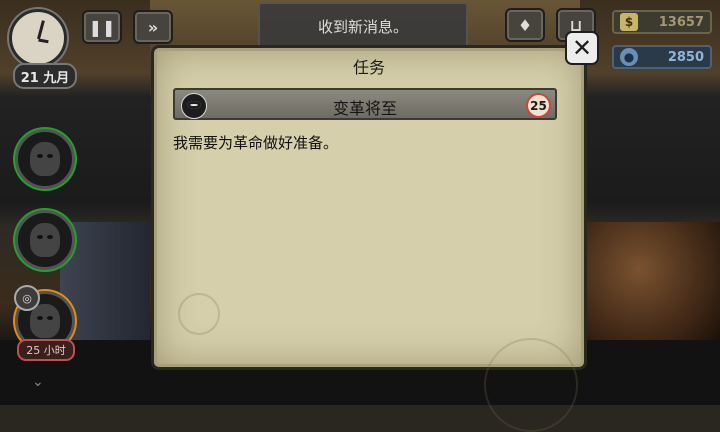 The image size is (720, 432). I want to click on bag-icon: ♦, so click(525, 25).